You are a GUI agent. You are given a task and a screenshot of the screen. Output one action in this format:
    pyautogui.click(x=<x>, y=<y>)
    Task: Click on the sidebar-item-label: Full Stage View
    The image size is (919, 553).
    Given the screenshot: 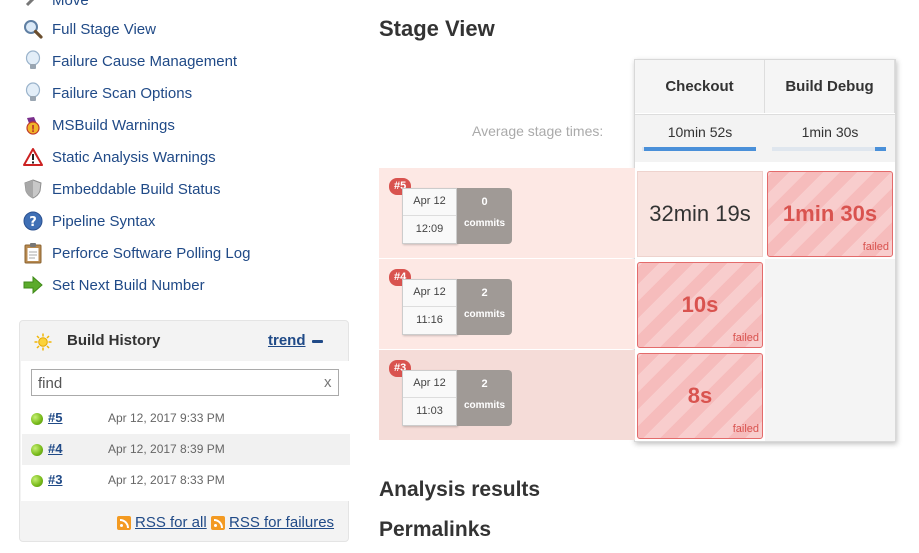 What is the action you would take?
    pyautogui.click(x=104, y=29)
    